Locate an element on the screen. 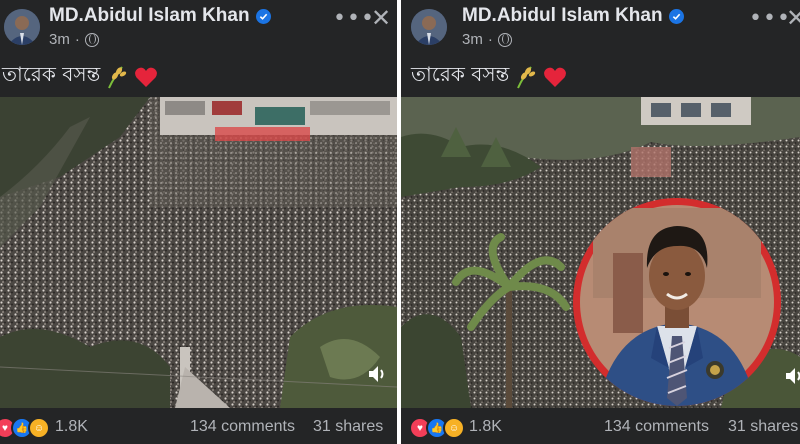 The width and height of the screenshot is (800, 444). portrait-inset is located at coordinates (677, 302).